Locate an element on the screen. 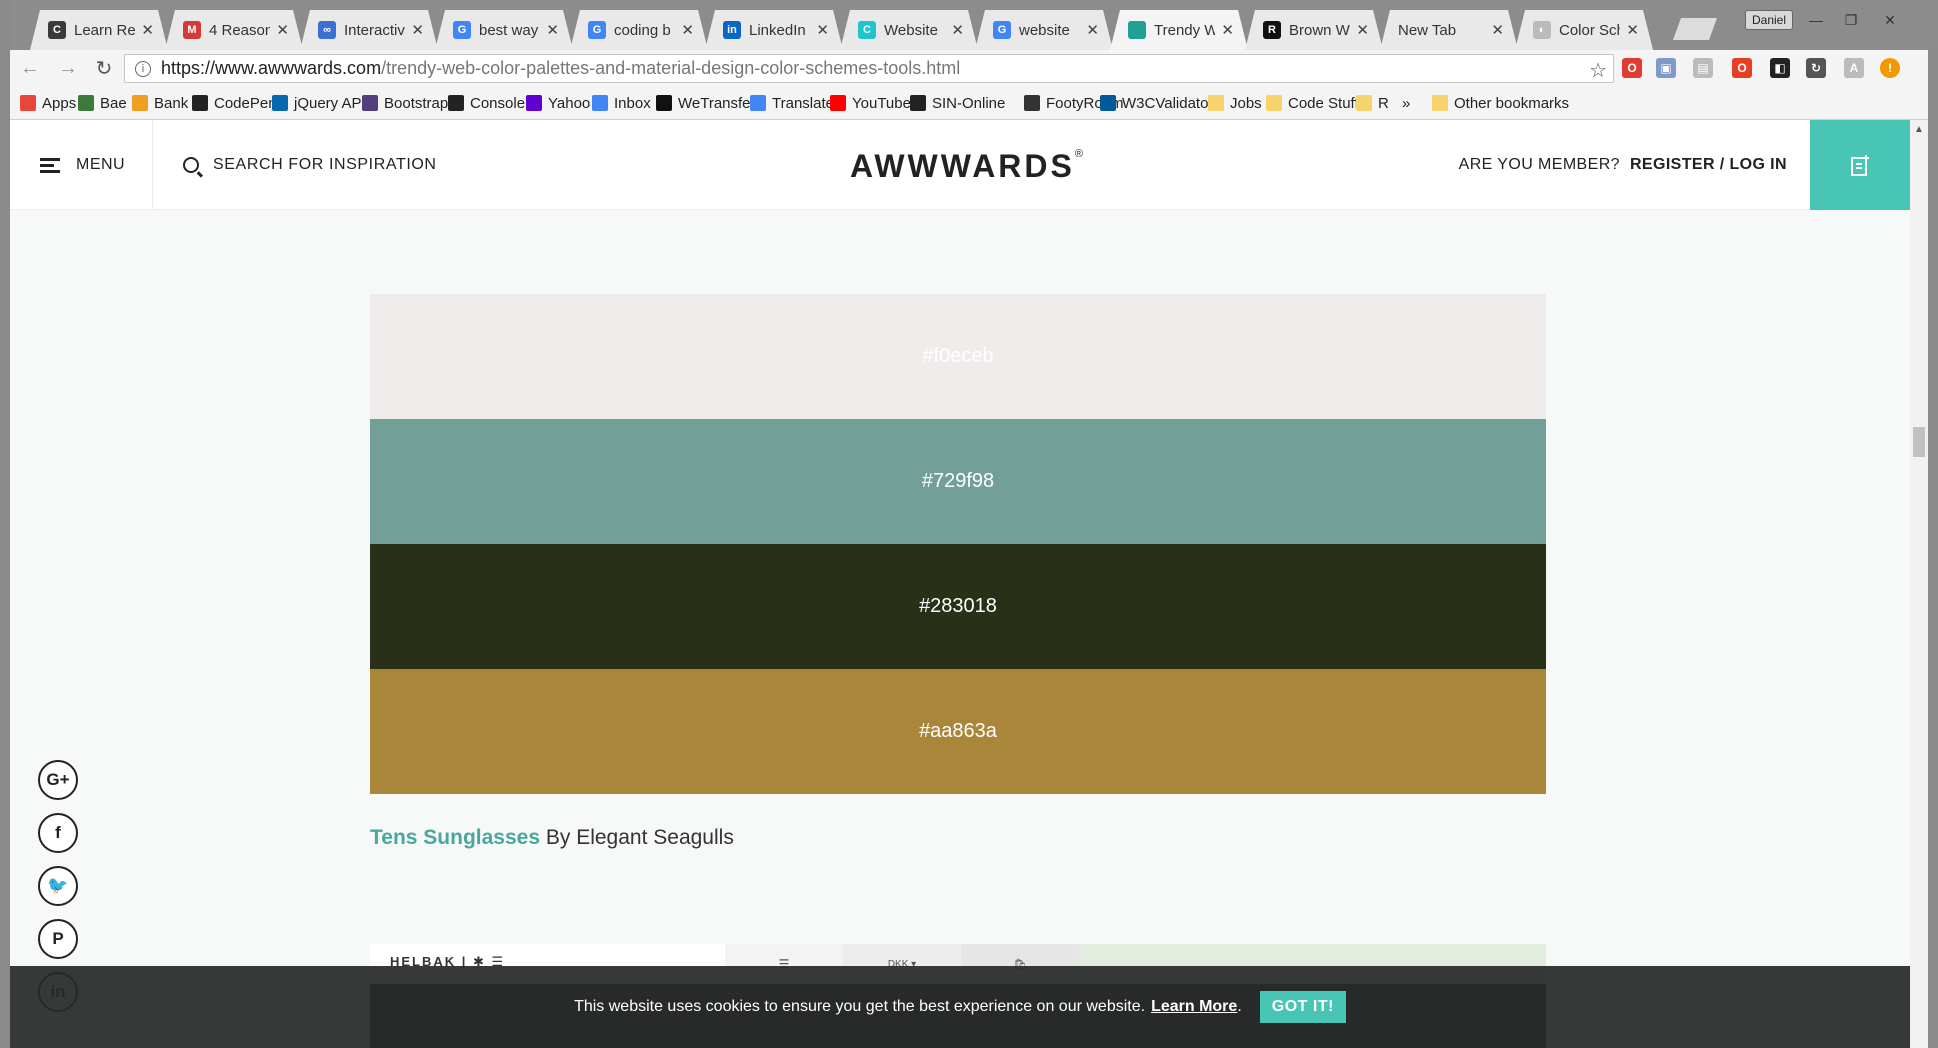 Image resolution: width=1938 pixels, height=1048 pixels. bookmark-item: Jobs is located at coordinates (1235, 103).